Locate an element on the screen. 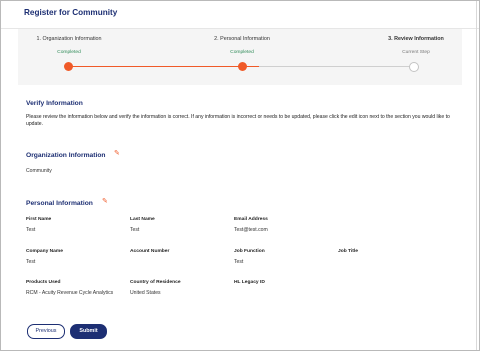  field-label-email: Email Address is located at coordinates (251, 219).